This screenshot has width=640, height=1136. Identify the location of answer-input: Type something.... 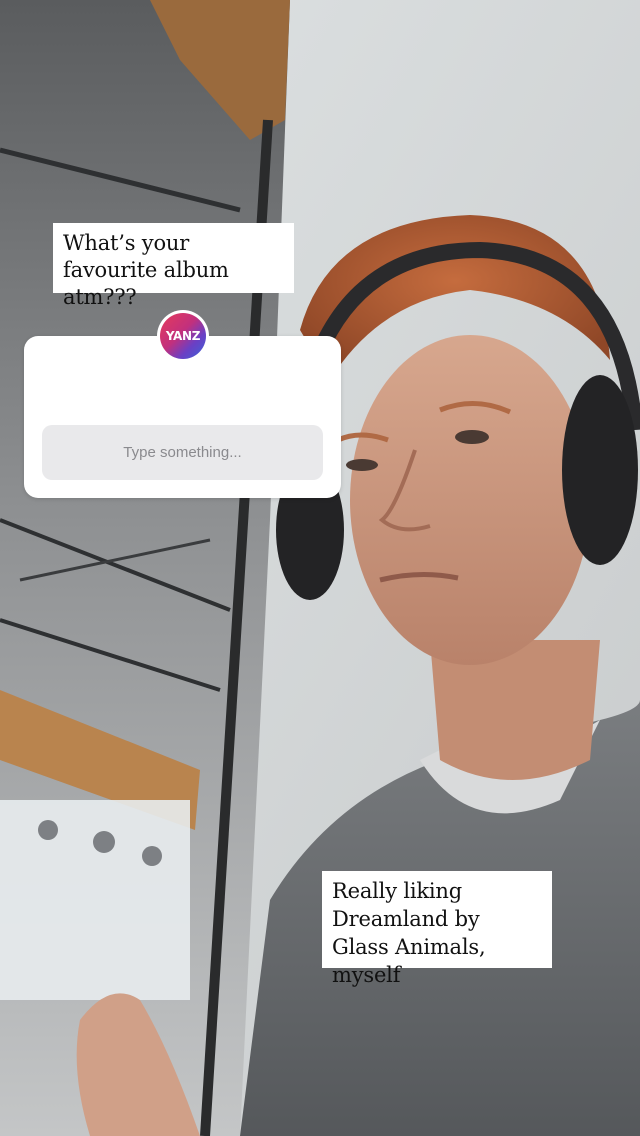
(182, 452).